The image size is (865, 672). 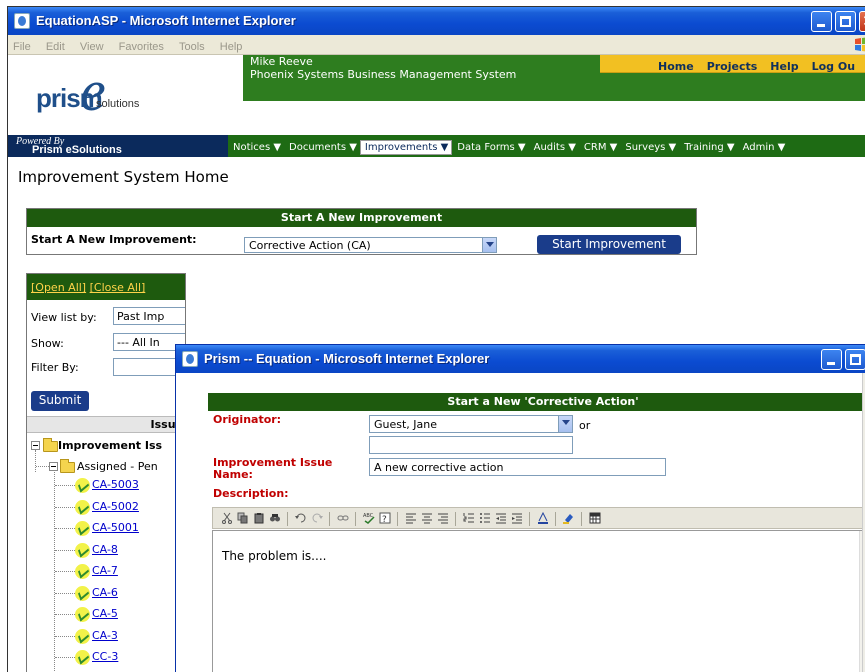 What do you see at coordinates (105, 656) in the screenshot?
I see `tree-item-link: CC-3` at bounding box center [105, 656].